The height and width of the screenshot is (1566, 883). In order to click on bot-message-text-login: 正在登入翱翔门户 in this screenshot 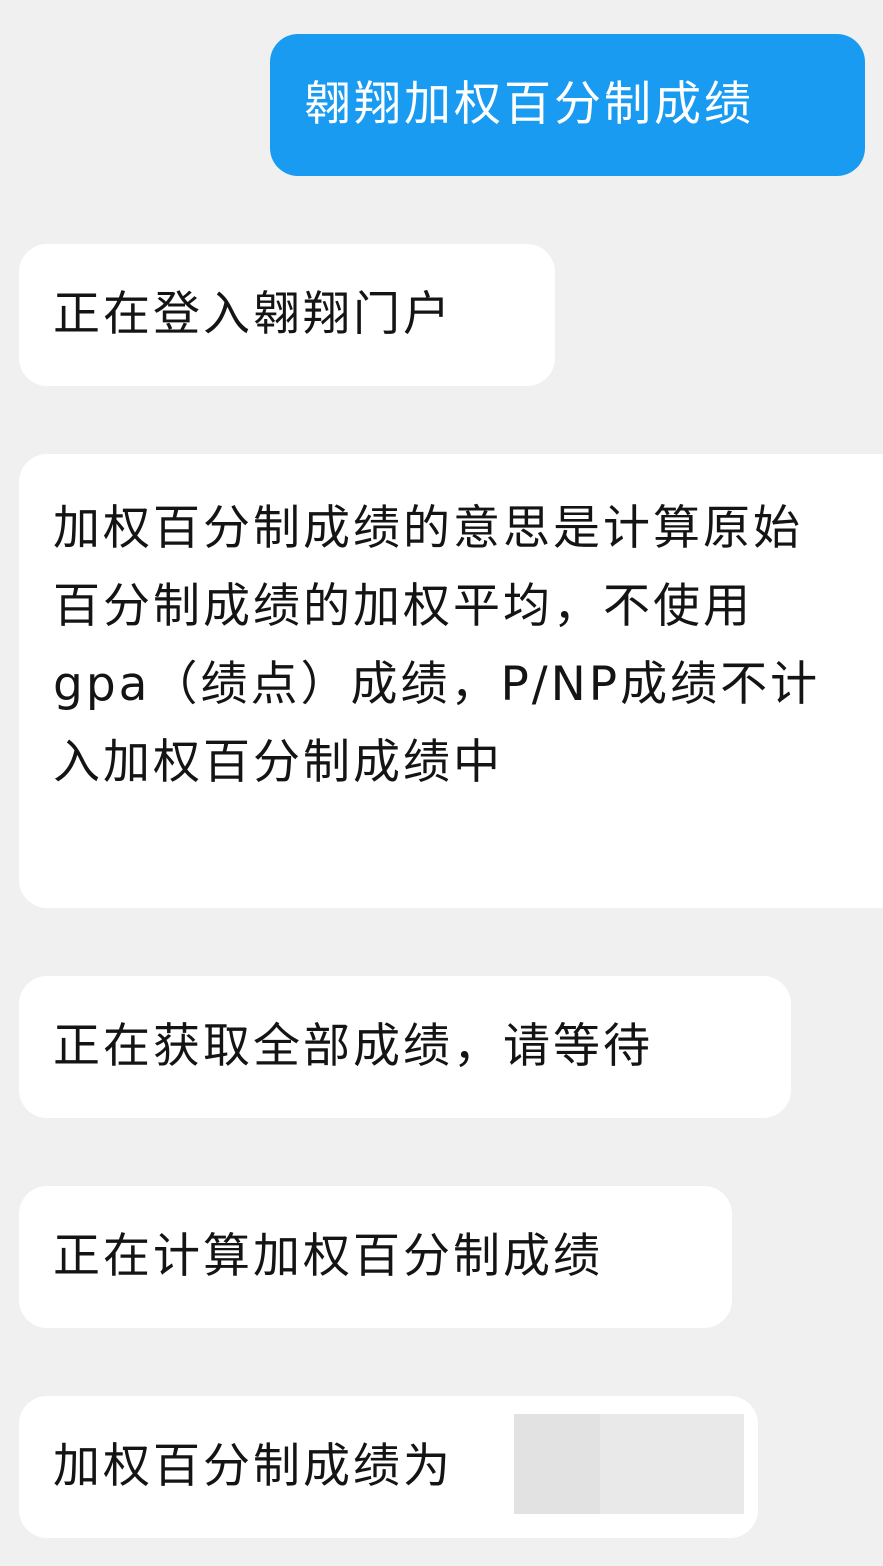, I will do `click(253, 314)`.